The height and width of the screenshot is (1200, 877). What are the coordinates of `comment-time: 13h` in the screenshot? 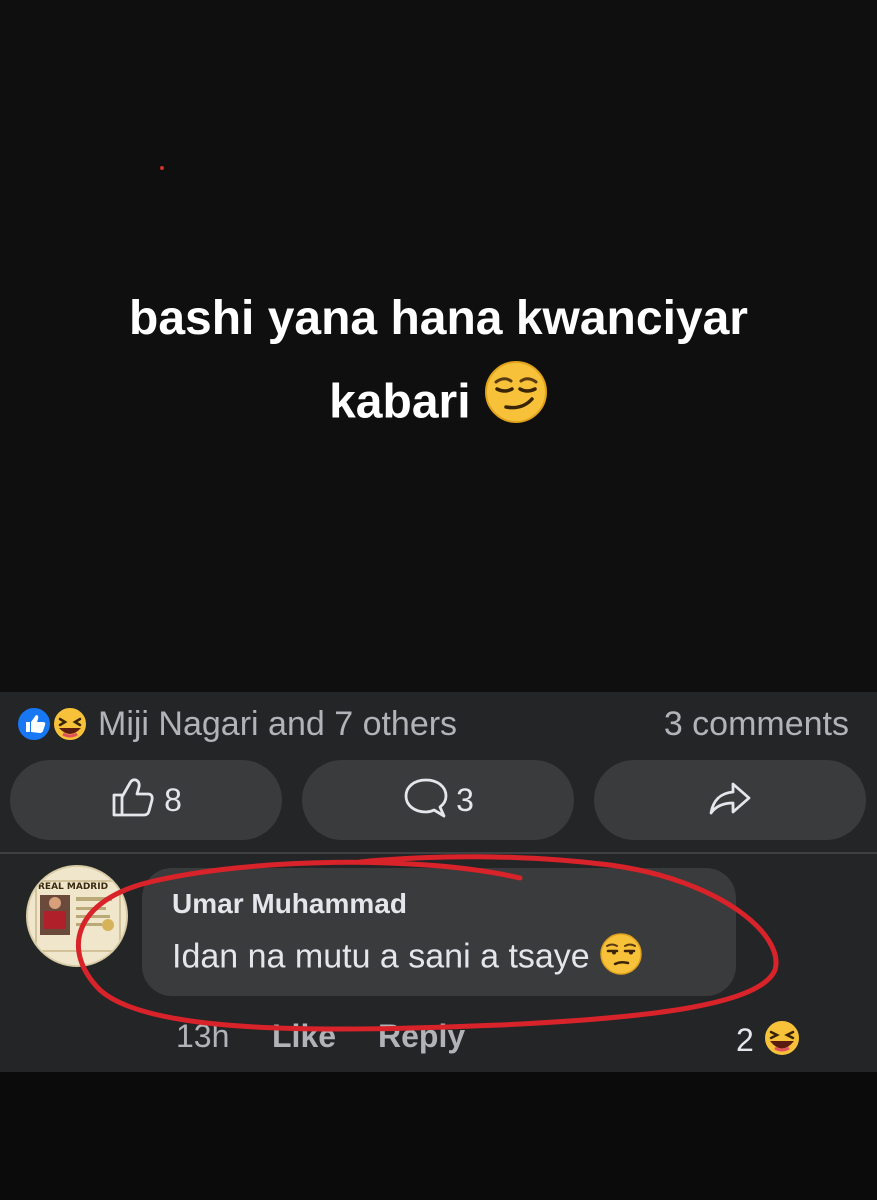 It's located at (203, 1036).